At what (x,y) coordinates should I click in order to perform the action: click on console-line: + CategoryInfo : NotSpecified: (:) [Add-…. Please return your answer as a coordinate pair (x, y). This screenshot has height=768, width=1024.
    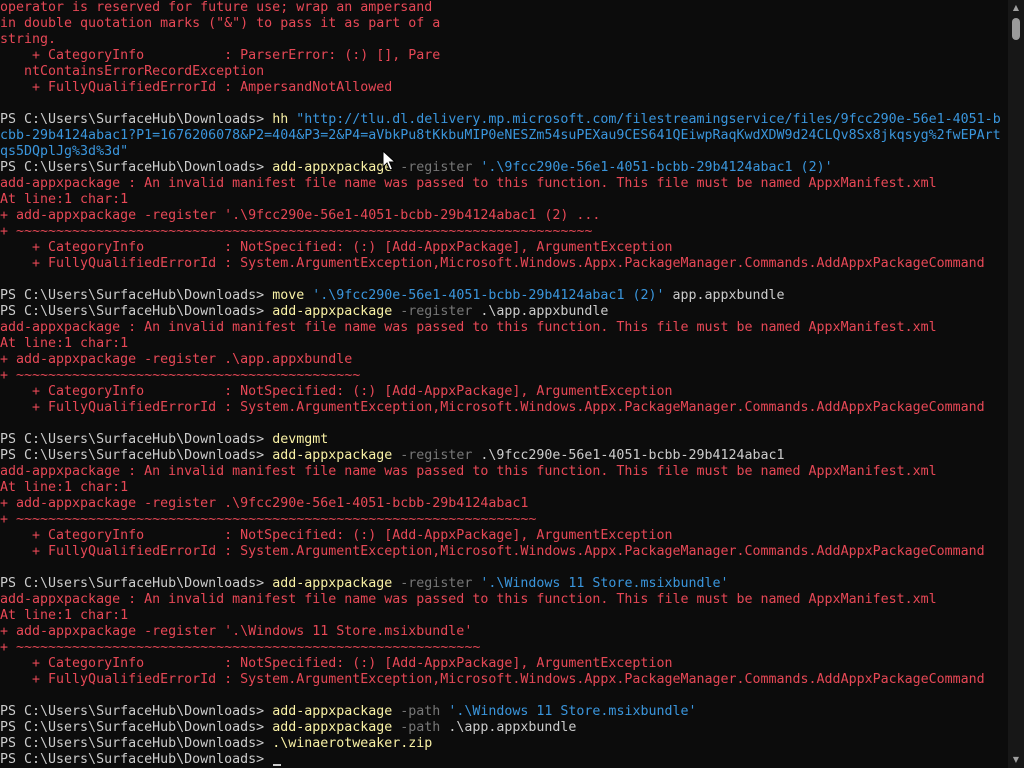
    Looking at the image, I should click on (500, 392).